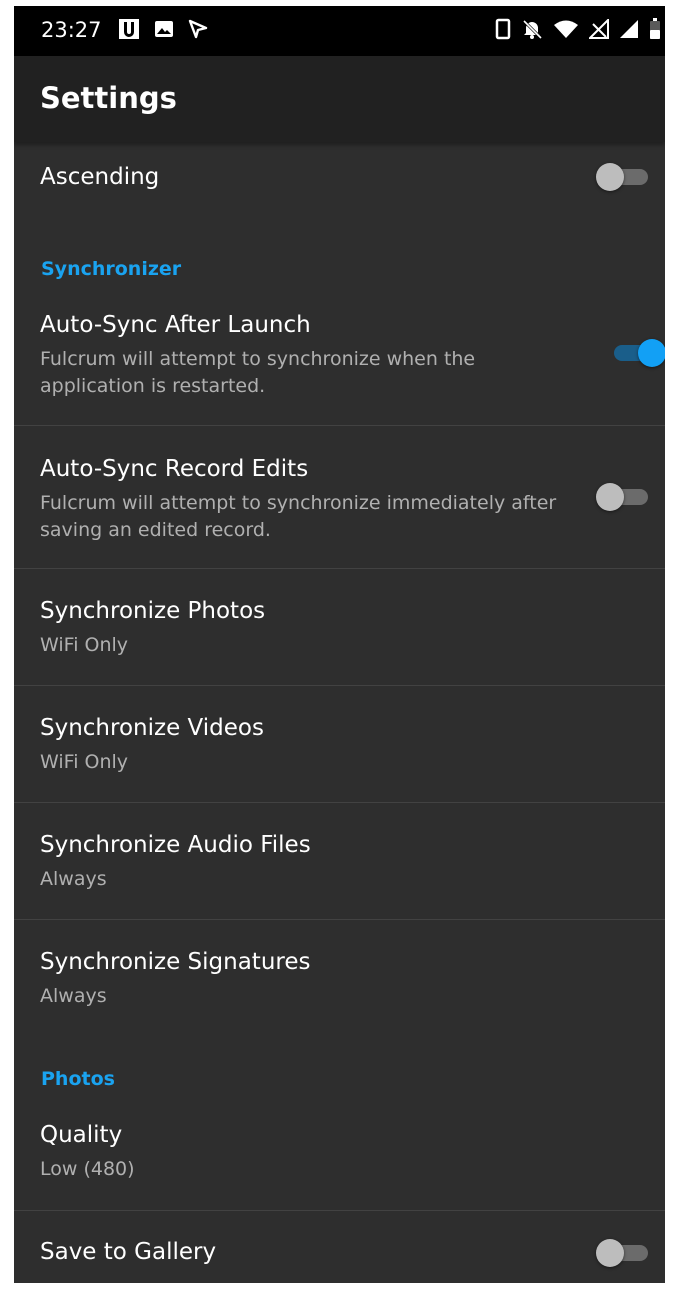  Describe the element at coordinates (339, 31) in the screenshot. I see `status-bar: 23:27` at that location.